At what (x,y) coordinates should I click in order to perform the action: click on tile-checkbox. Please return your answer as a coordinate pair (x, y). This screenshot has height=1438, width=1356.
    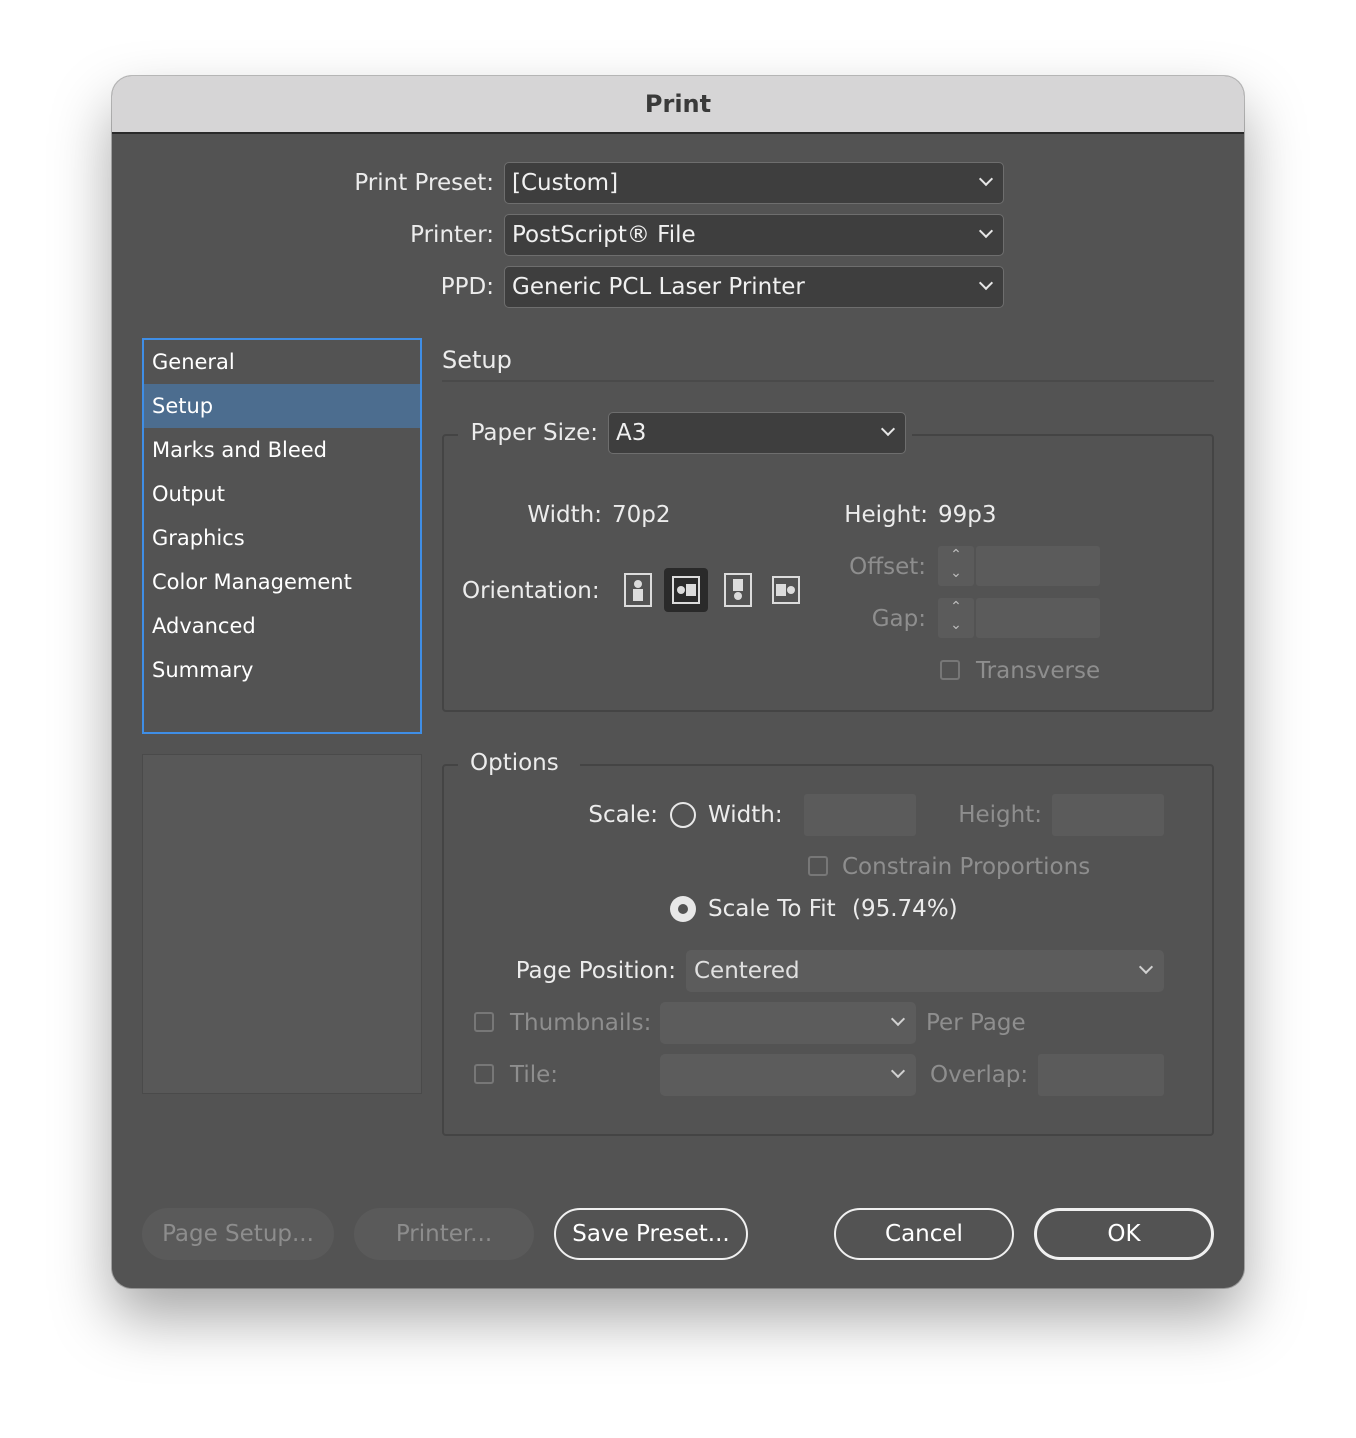
    Looking at the image, I should click on (484, 1074).